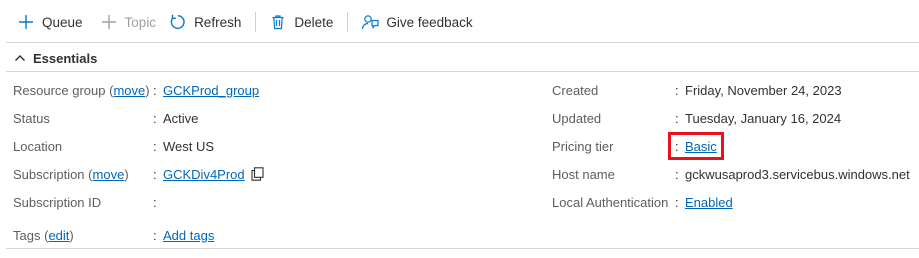 The height and width of the screenshot is (258, 919). I want to click on give-feedback-button: Give feedback, so click(418, 22).